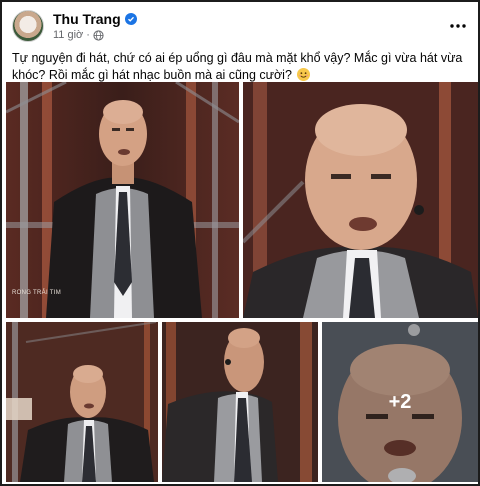  What do you see at coordinates (458, 26) in the screenshot?
I see `more-options-icon` at bounding box center [458, 26].